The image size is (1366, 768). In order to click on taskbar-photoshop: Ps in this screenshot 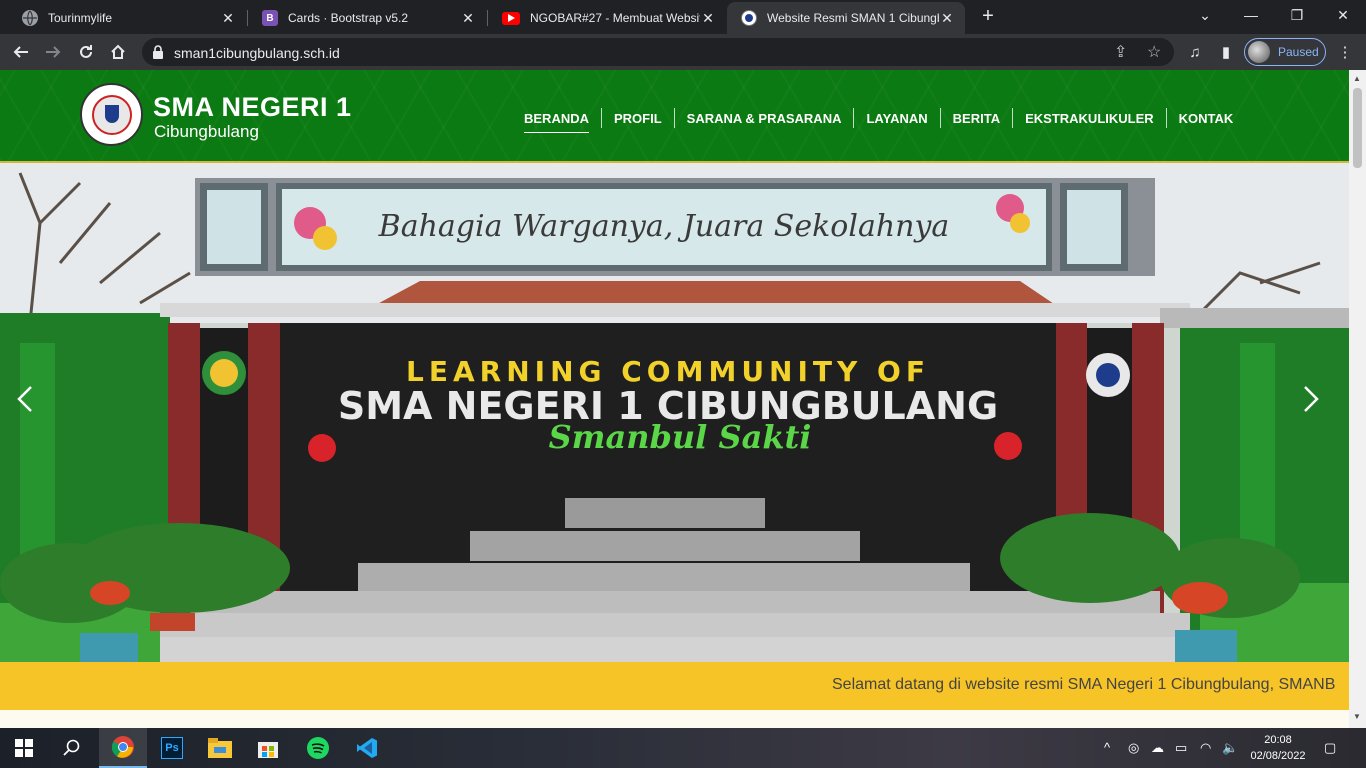, I will do `click(172, 748)`.